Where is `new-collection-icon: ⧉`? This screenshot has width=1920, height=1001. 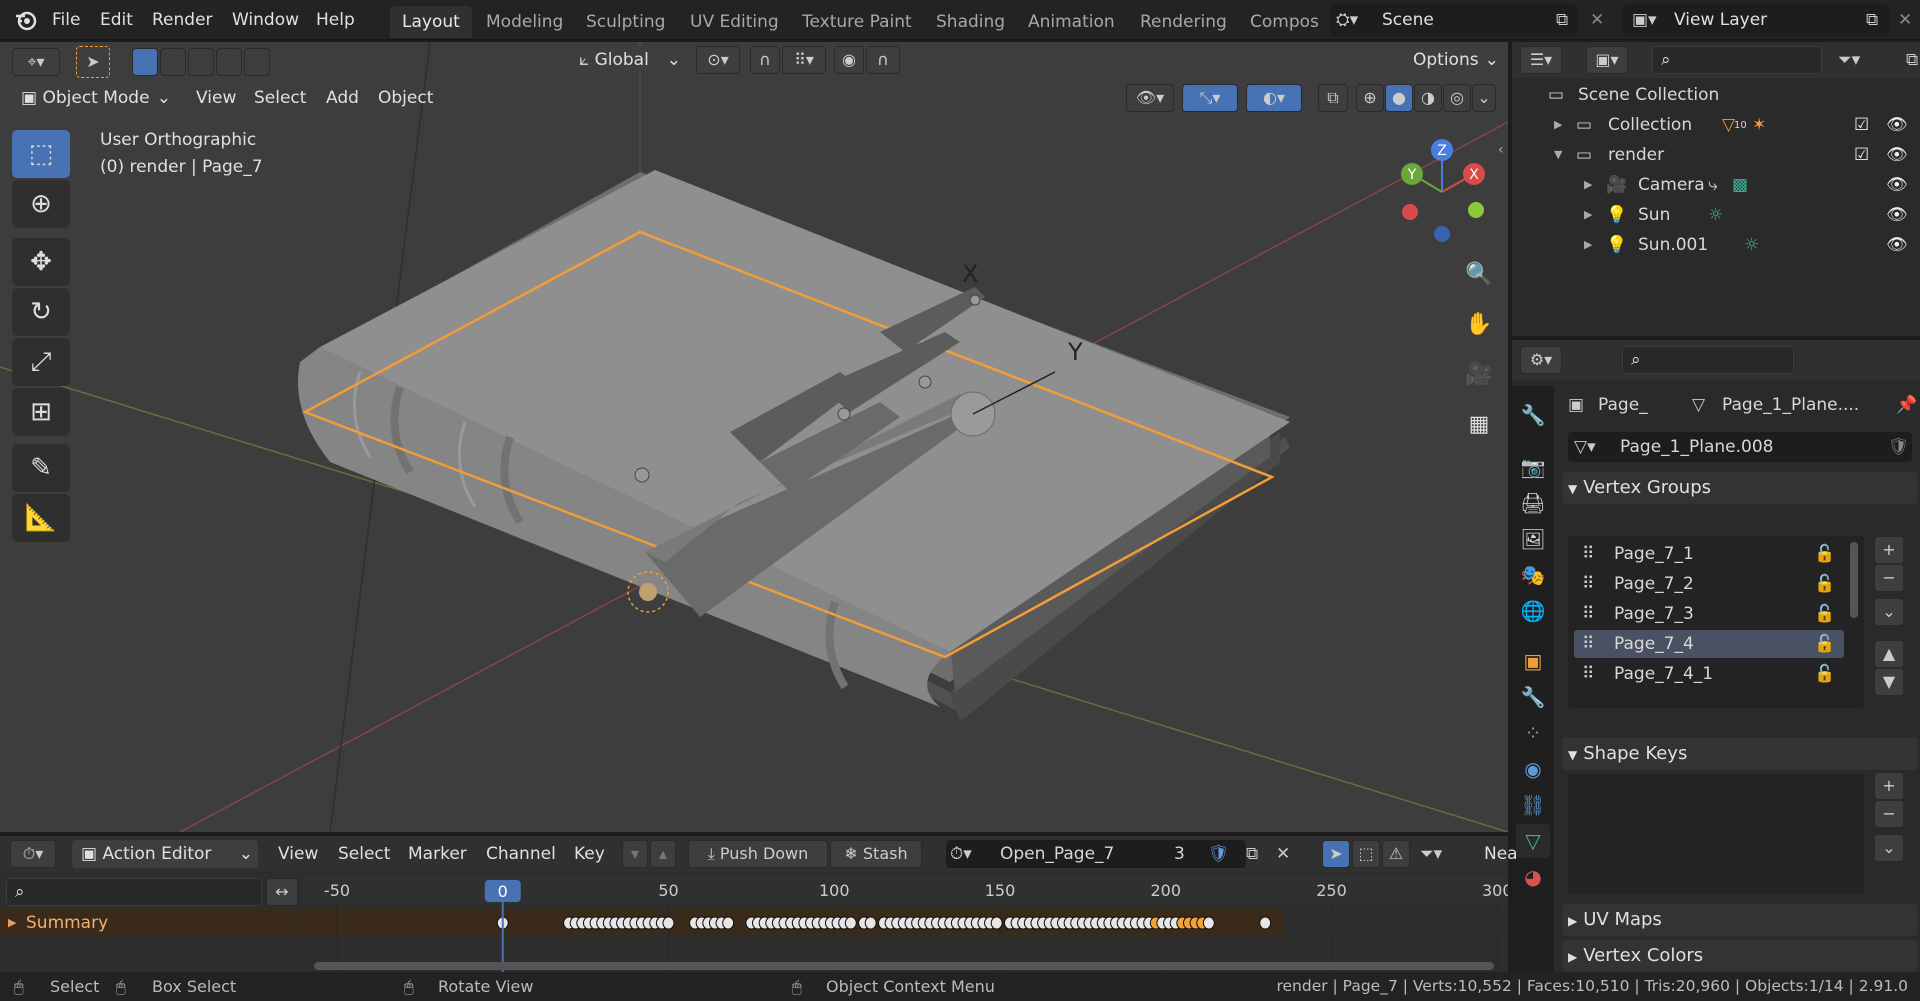 new-collection-icon: ⧉ is located at coordinates (1912, 60).